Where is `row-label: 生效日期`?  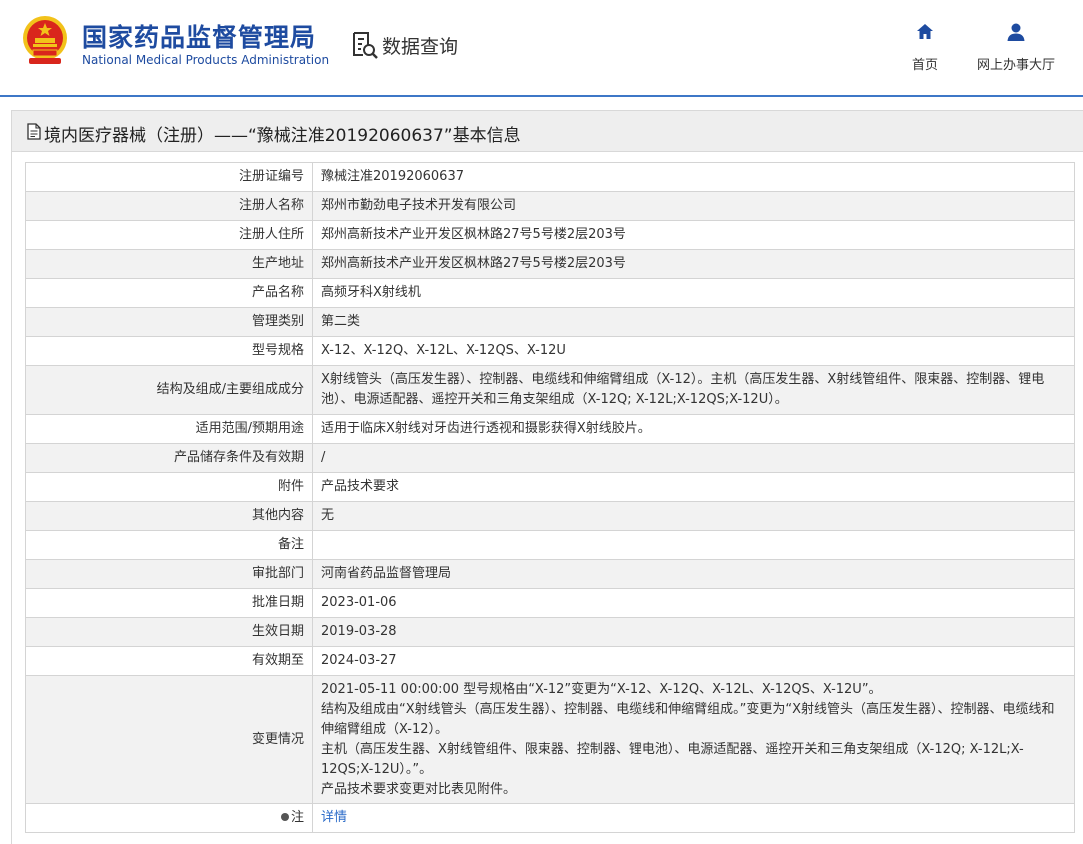
row-label: 生效日期 is located at coordinates (169, 632).